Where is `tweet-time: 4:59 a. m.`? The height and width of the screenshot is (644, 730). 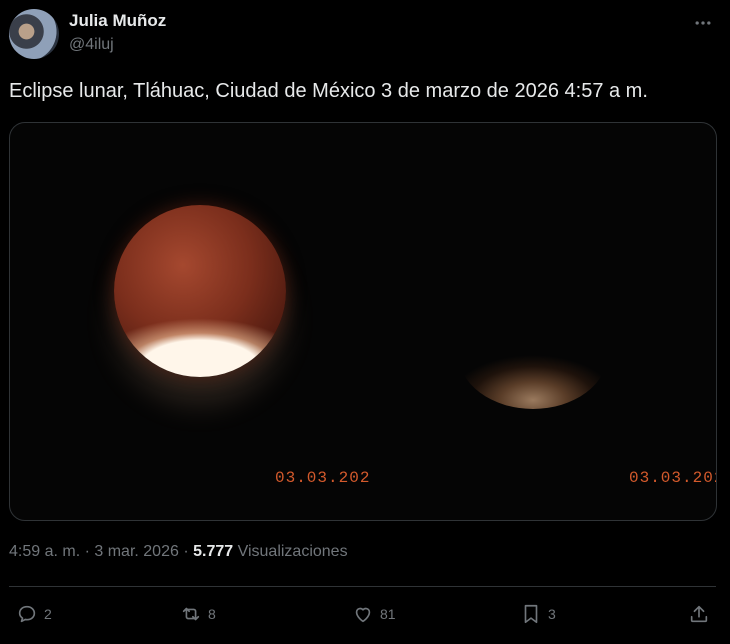 tweet-time: 4:59 a. m. is located at coordinates (44, 551).